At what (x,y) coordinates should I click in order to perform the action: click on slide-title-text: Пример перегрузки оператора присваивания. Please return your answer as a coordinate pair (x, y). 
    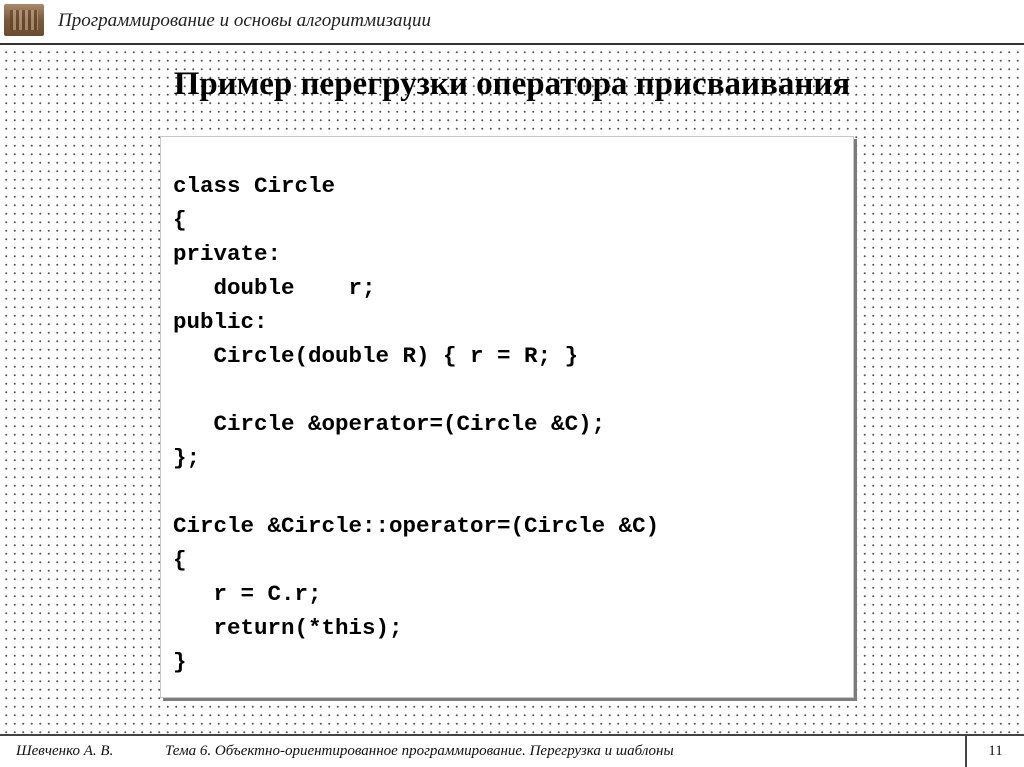
    Looking at the image, I should click on (512, 84).